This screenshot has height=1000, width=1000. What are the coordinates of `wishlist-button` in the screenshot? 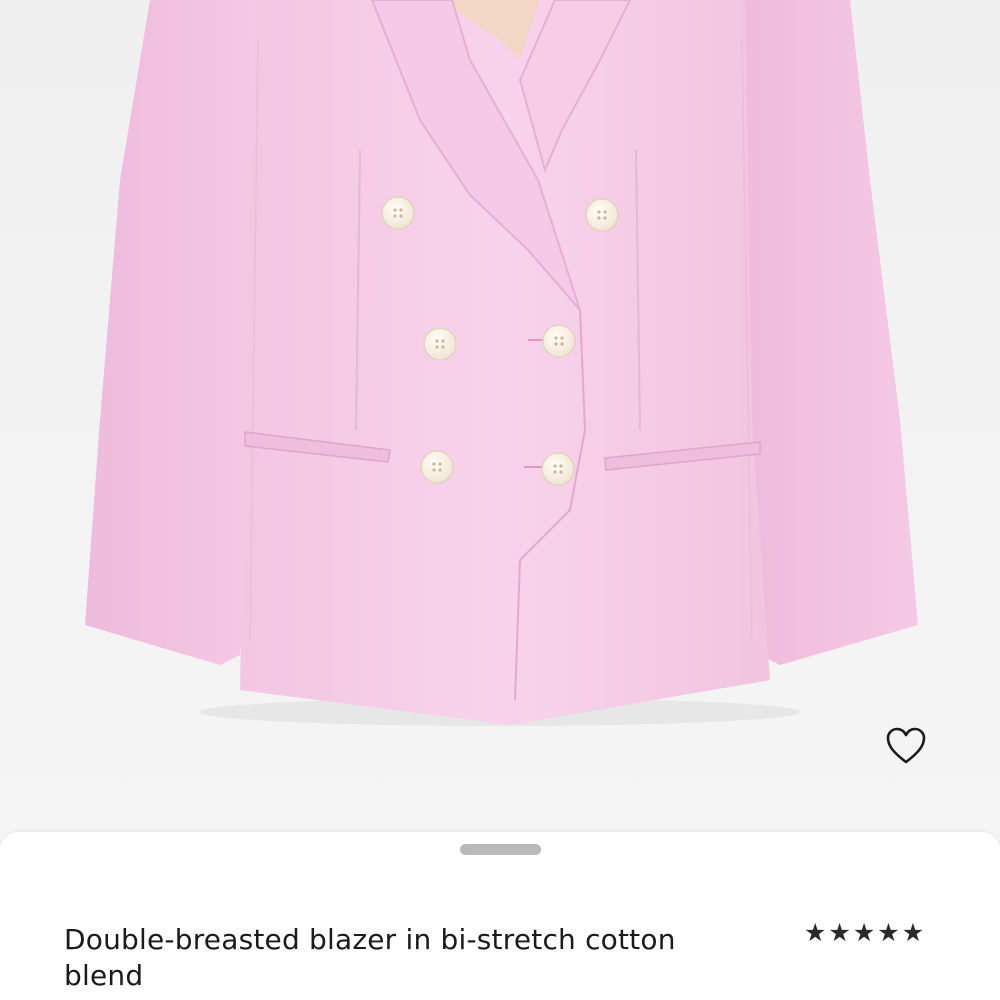 It's located at (906, 746).